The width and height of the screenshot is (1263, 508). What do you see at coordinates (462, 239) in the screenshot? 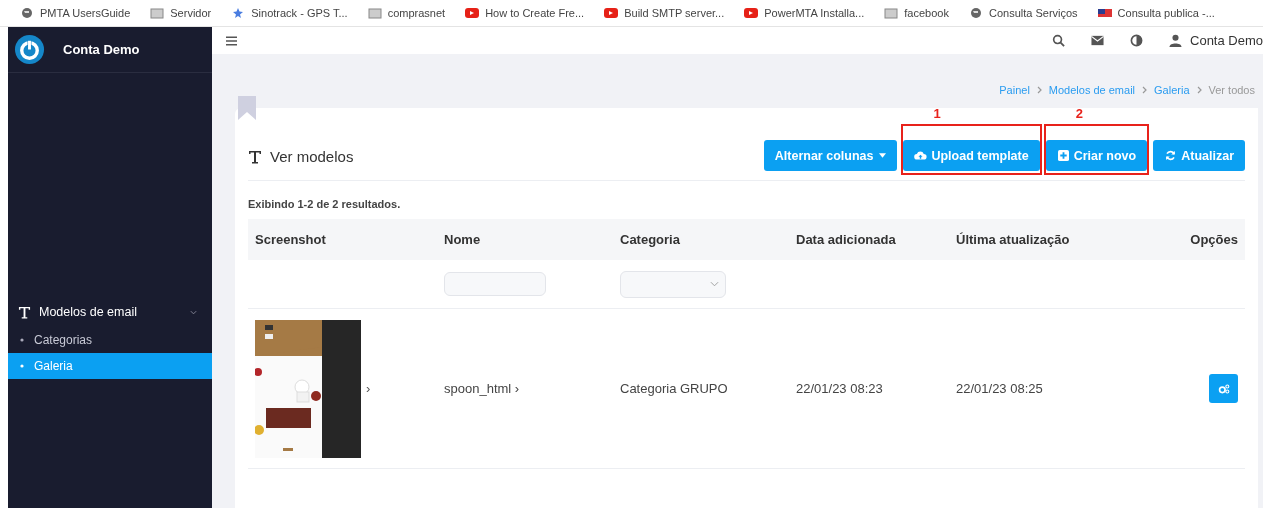
I see `column-header: Nome` at bounding box center [462, 239].